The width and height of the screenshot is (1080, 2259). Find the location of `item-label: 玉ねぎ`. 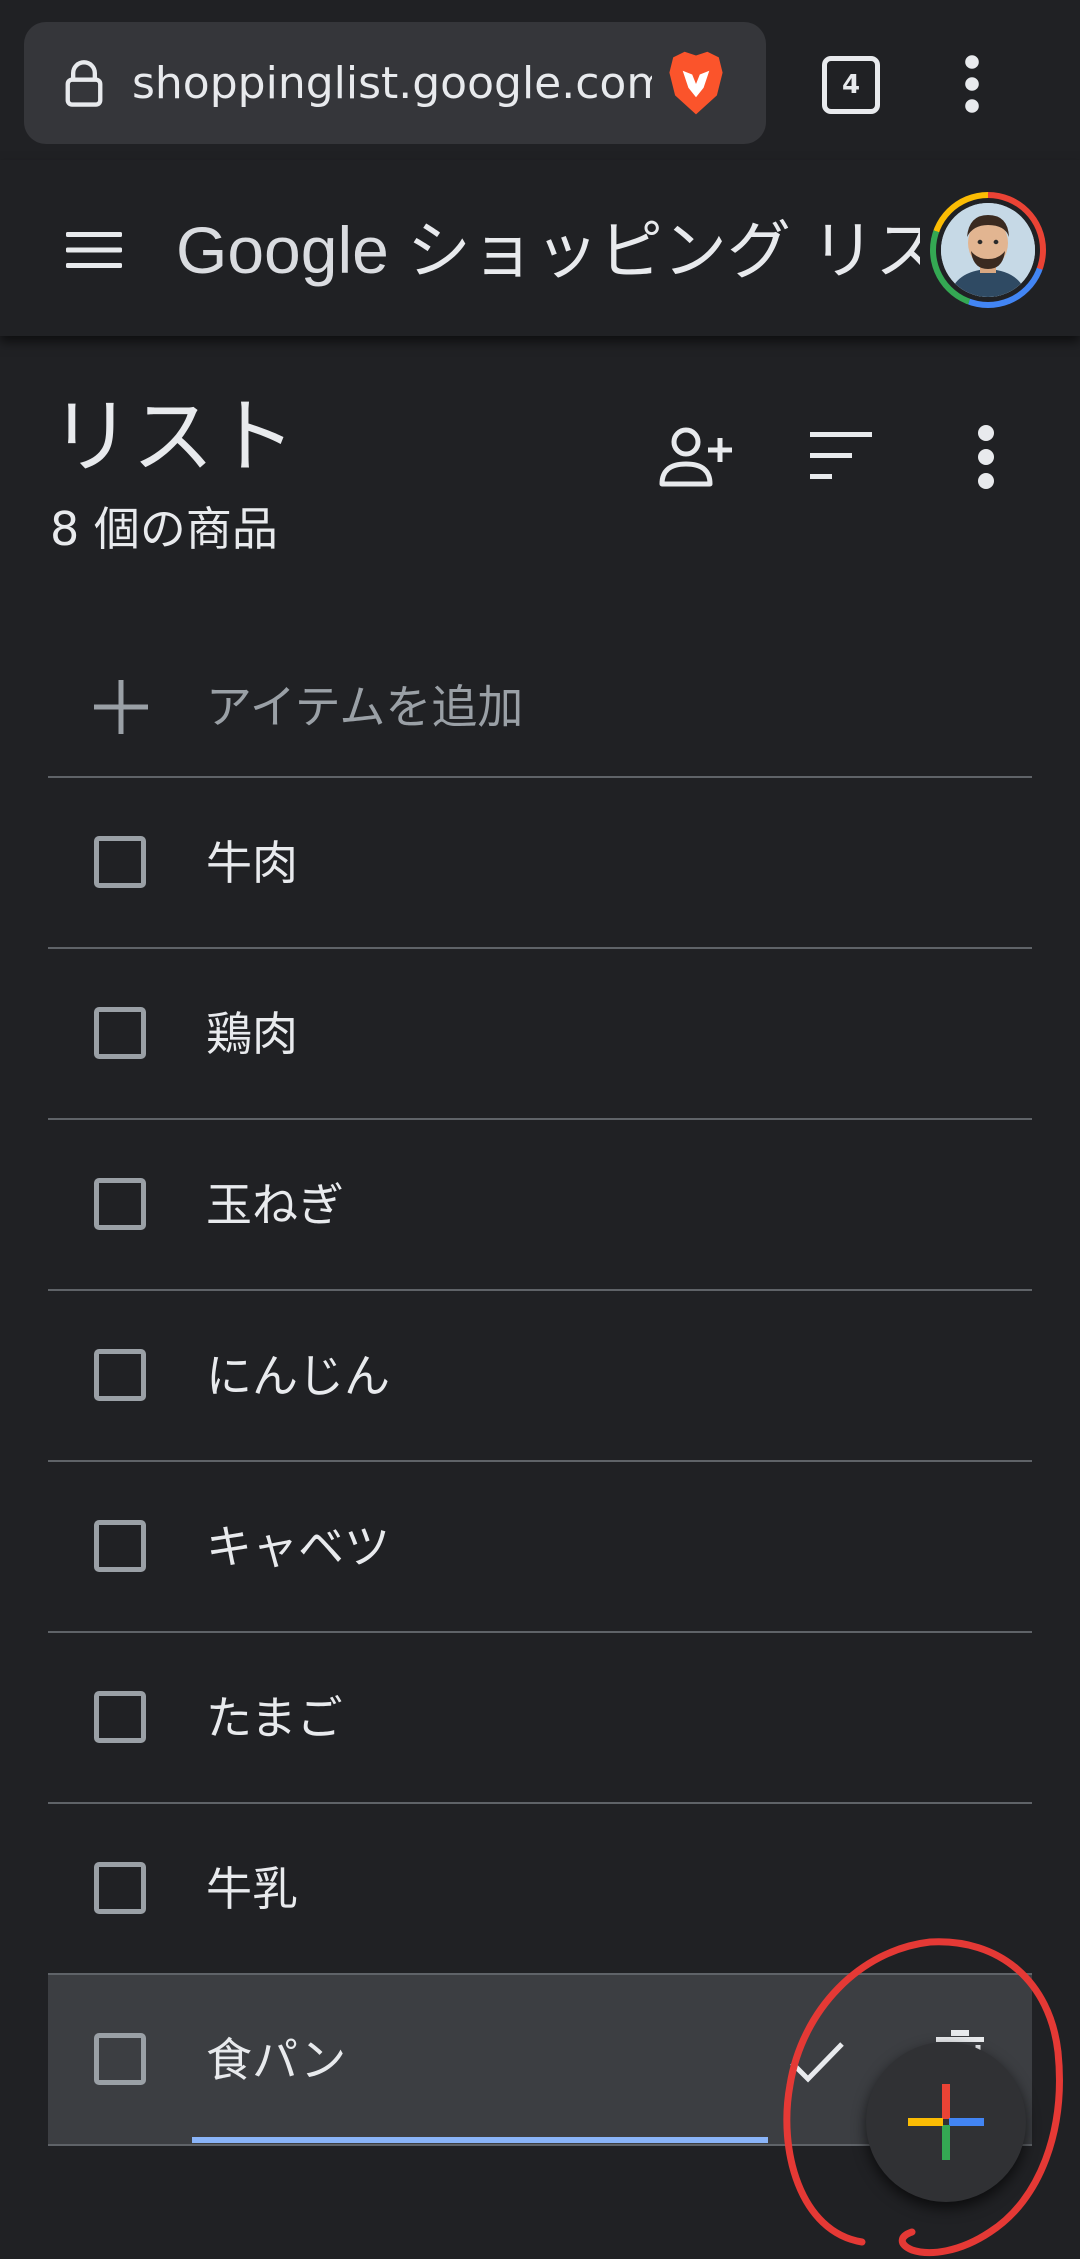

item-label: 玉ねぎ is located at coordinates (275, 1205).